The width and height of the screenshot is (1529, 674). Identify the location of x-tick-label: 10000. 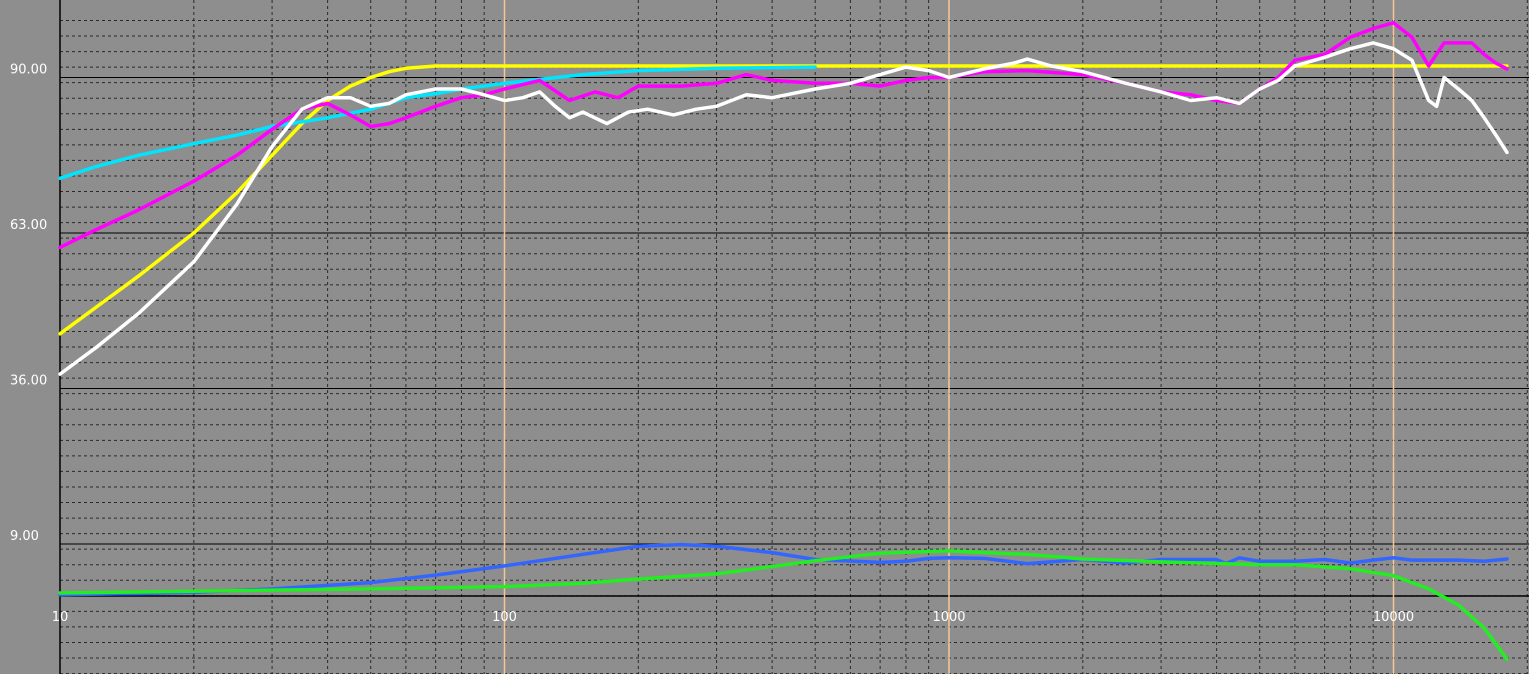
(1393, 617).